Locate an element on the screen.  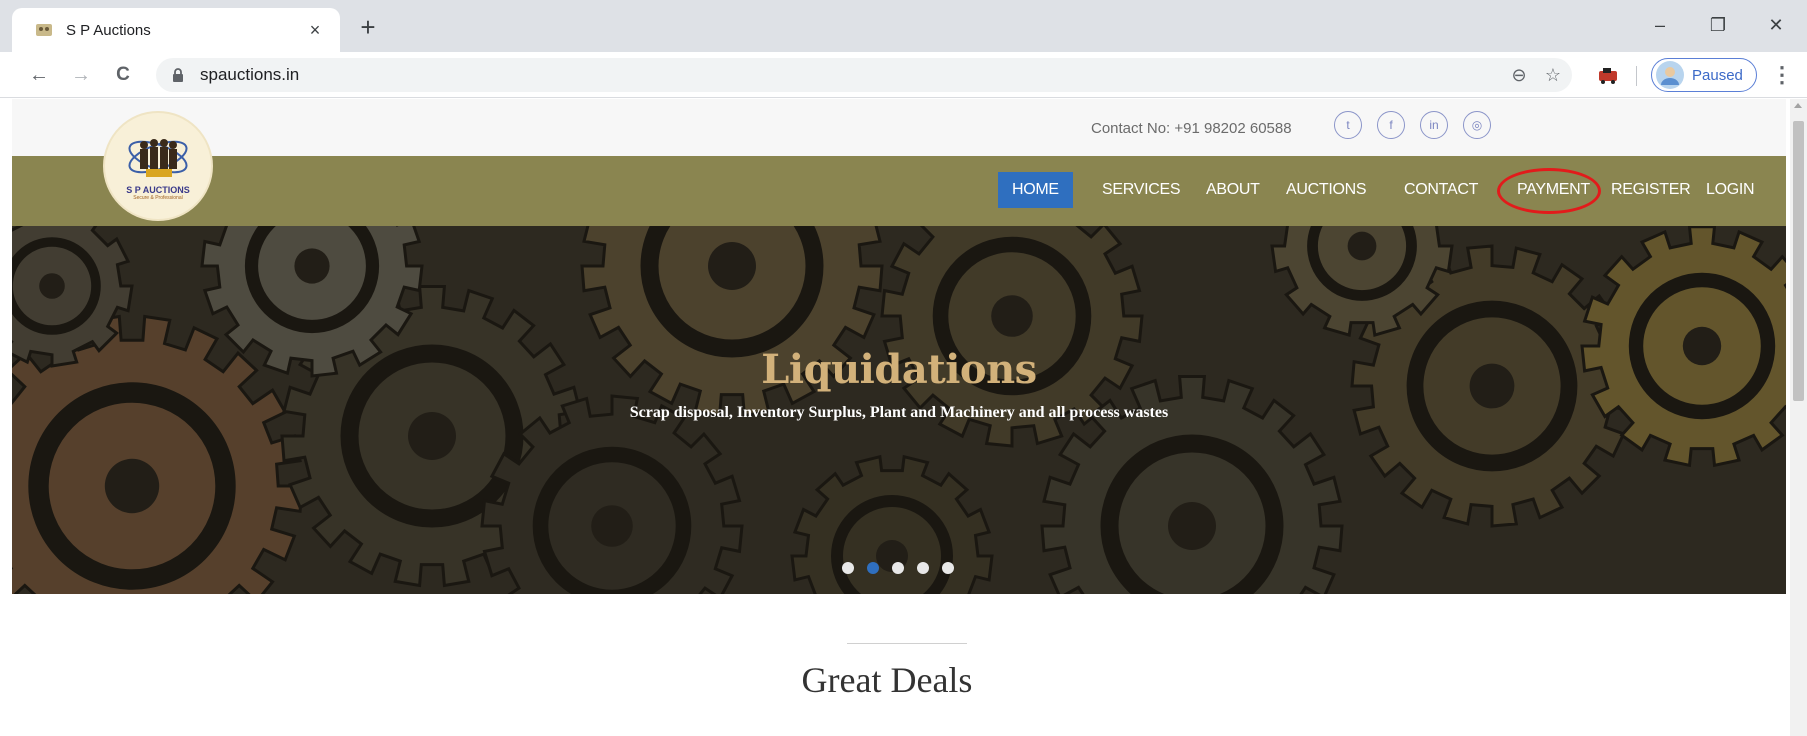
nav-services: SERVICES is located at coordinates (1141, 190).